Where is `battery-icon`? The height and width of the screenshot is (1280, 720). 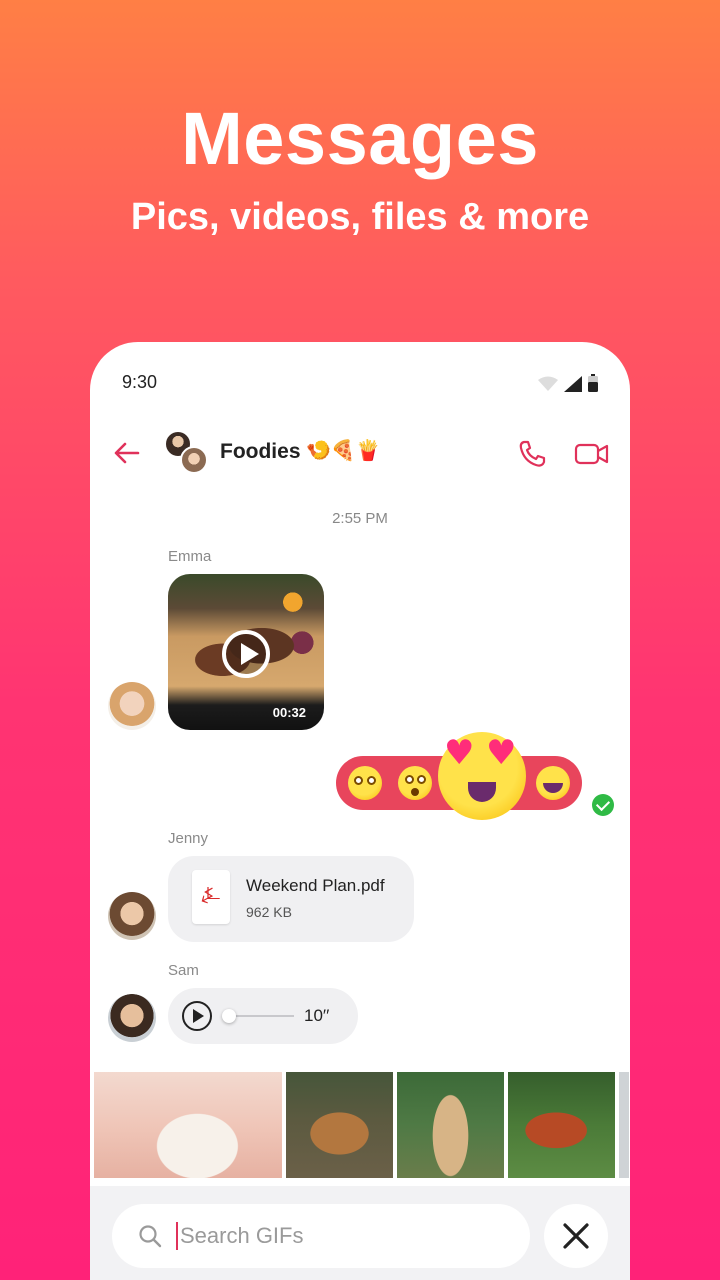
battery-icon is located at coordinates (593, 383).